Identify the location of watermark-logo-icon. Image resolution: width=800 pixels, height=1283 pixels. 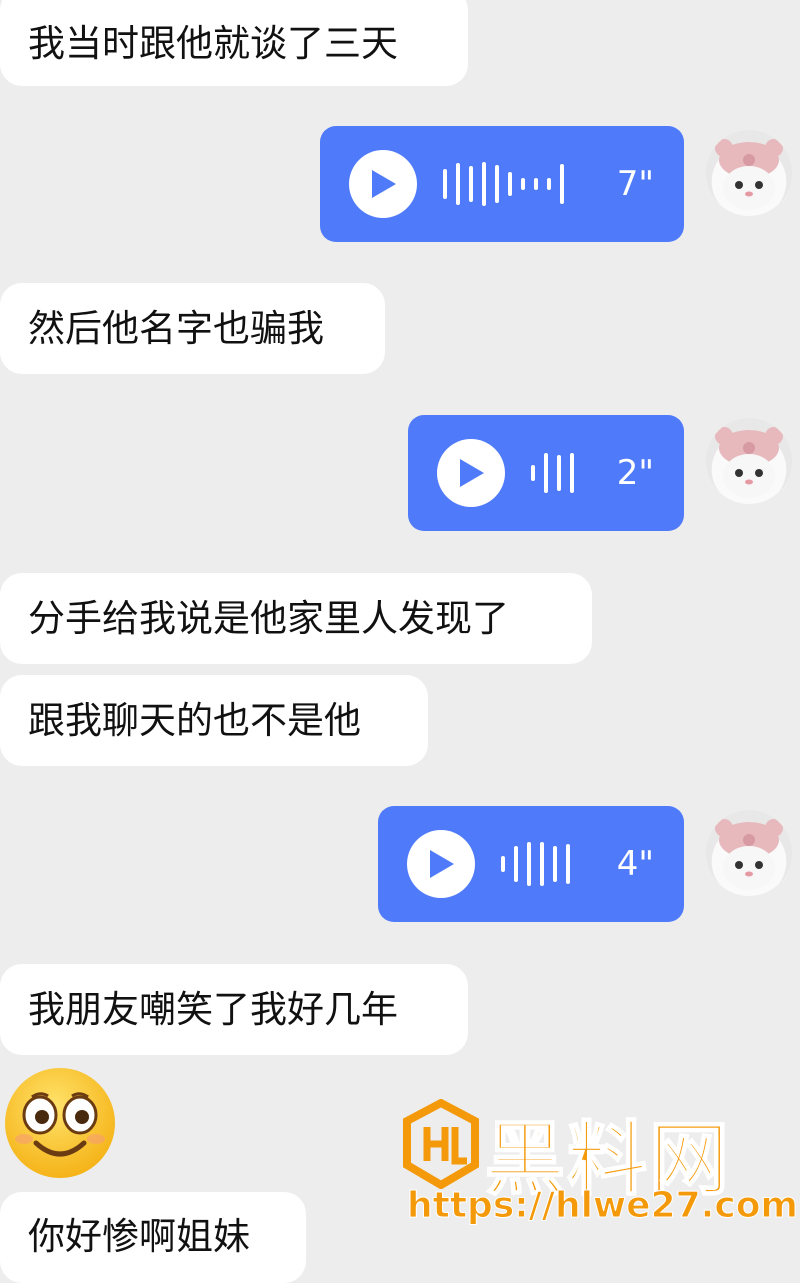
(441, 1144).